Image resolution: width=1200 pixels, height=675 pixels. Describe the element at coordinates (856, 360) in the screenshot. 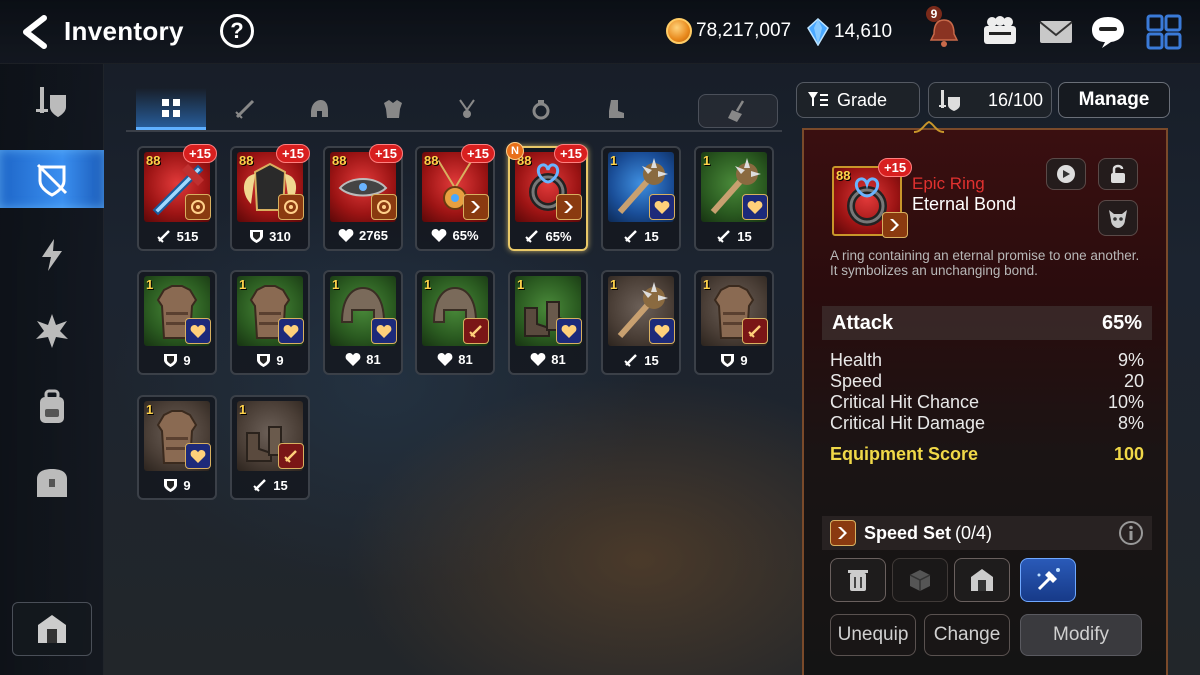

I see `substat-label: Health` at that location.